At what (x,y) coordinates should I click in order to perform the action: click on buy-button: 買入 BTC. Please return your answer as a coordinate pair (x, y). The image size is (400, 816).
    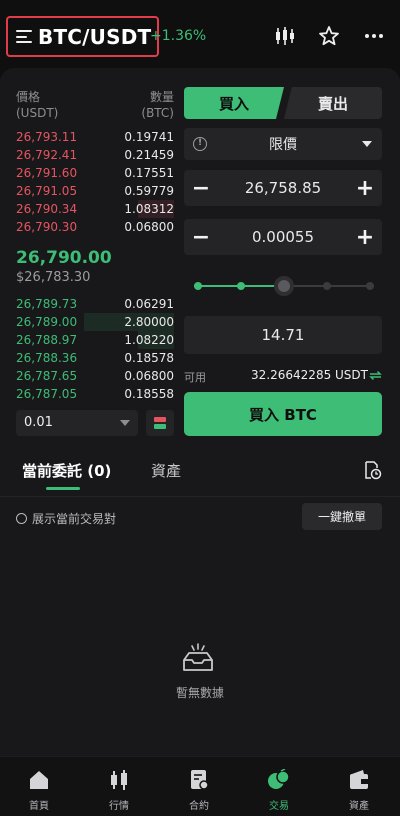
    Looking at the image, I should click on (283, 414).